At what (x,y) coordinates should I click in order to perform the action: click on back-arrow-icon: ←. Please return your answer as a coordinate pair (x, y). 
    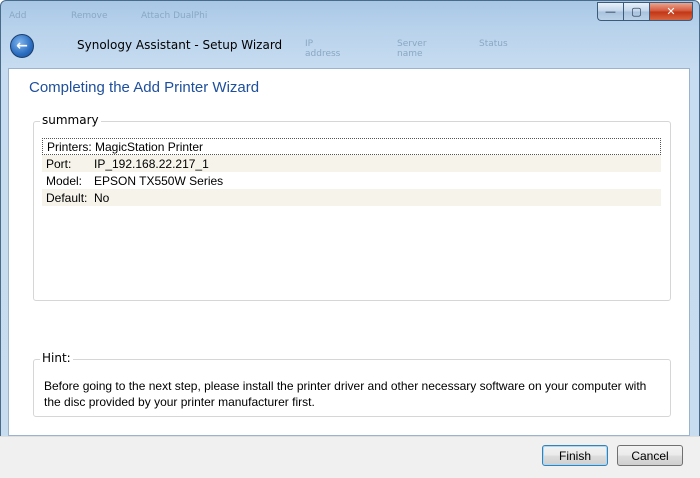
    Looking at the image, I should click on (22, 46).